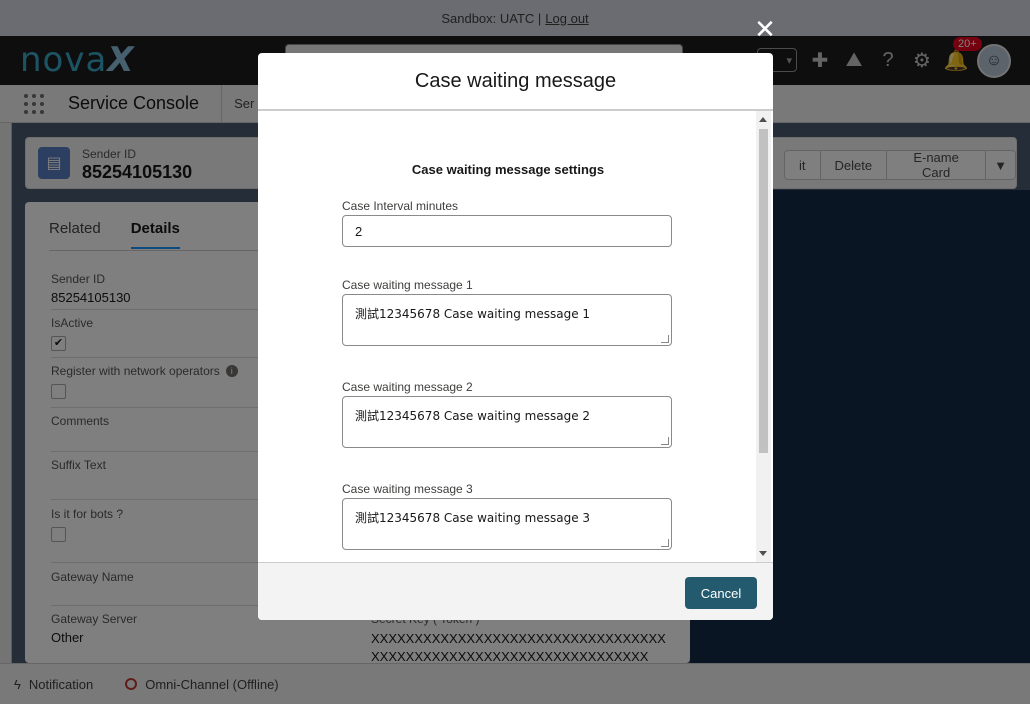 Image resolution: width=1030 pixels, height=704 pixels. I want to click on scroll-up-icon, so click(763, 119).